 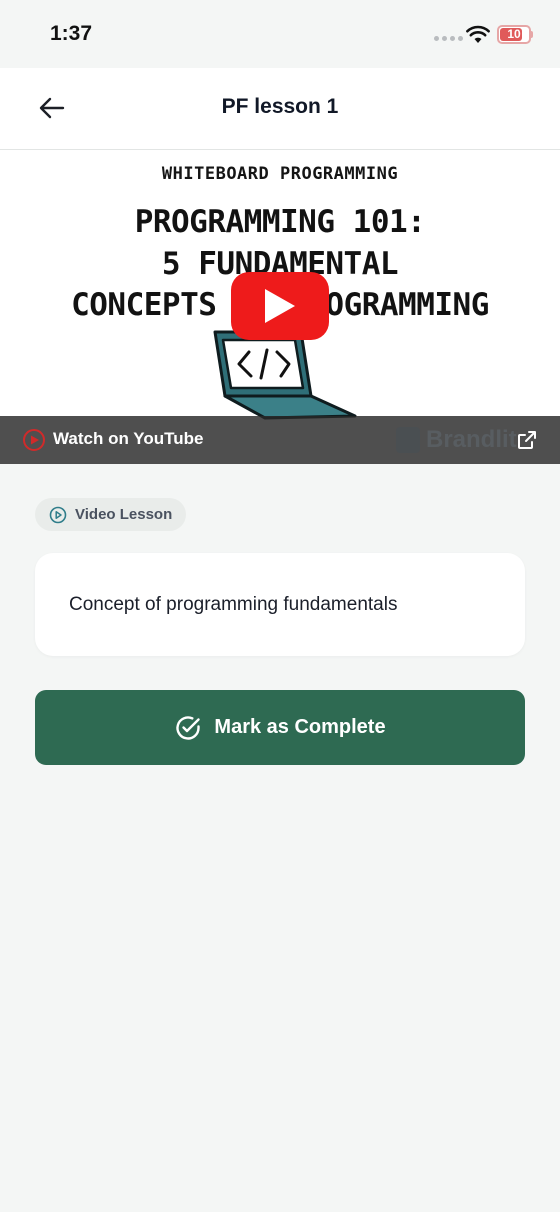 I want to click on lesson-description: Concept of programming fundamentals, so click(x=233, y=604).